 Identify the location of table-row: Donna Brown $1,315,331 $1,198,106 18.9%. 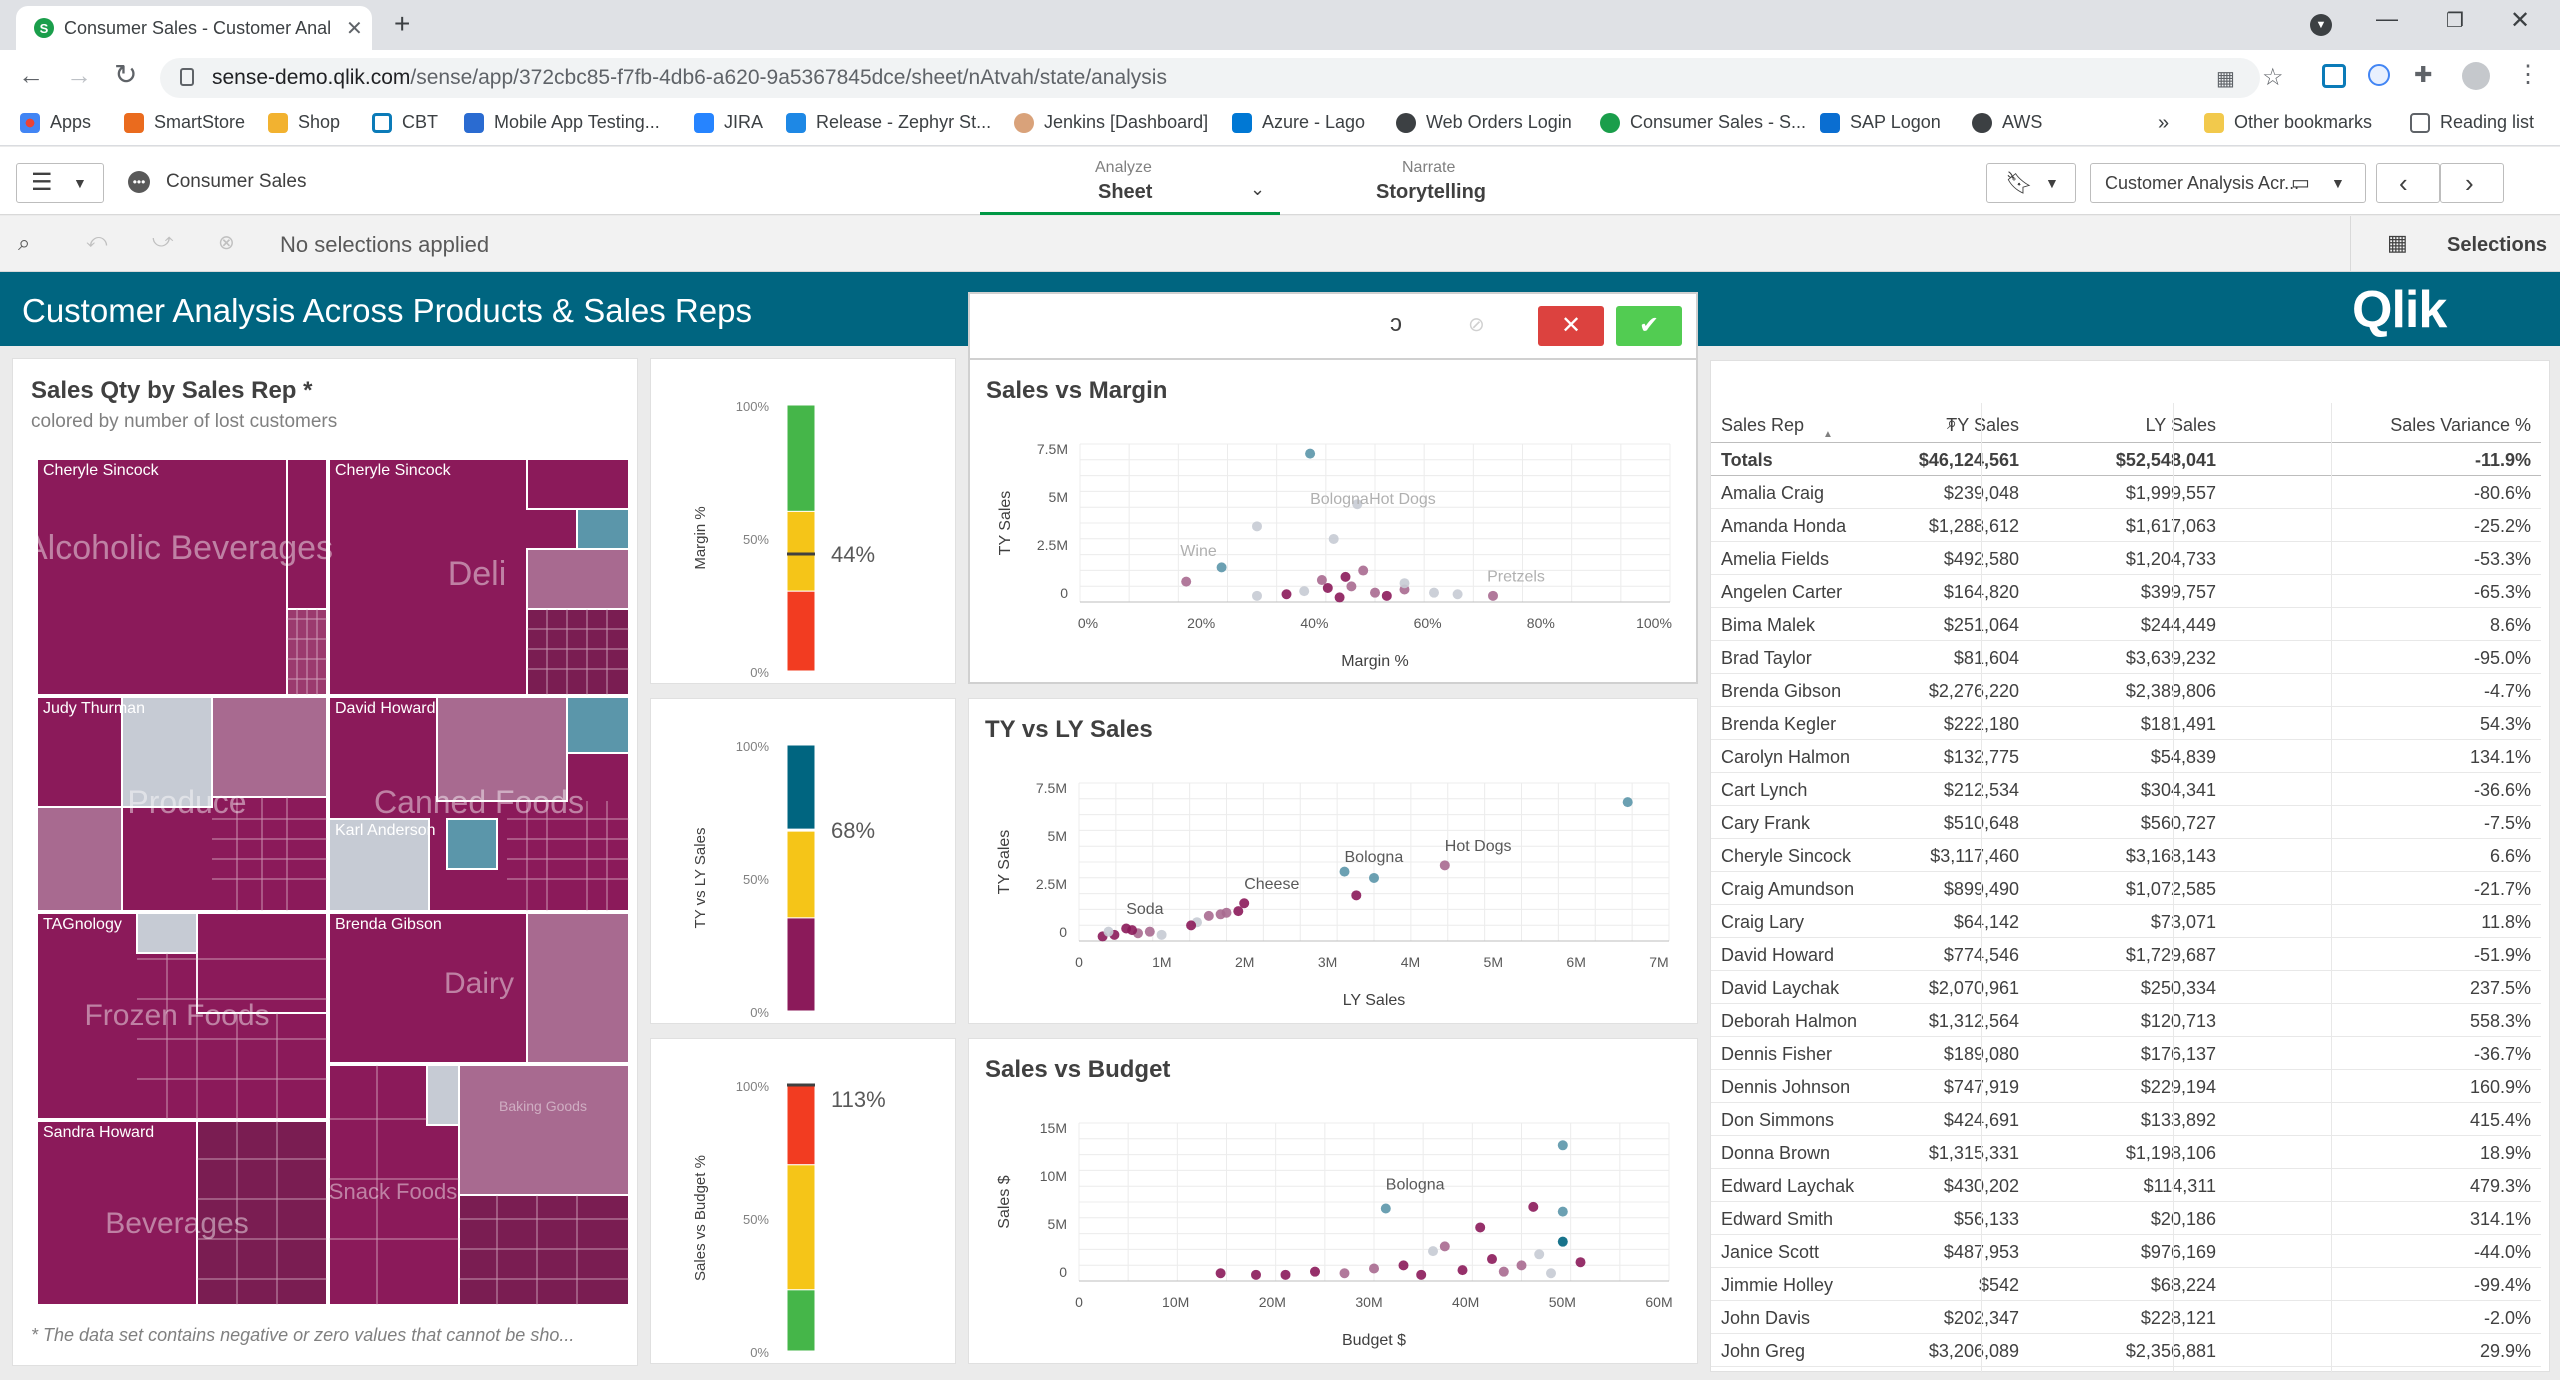
(2126, 1152).